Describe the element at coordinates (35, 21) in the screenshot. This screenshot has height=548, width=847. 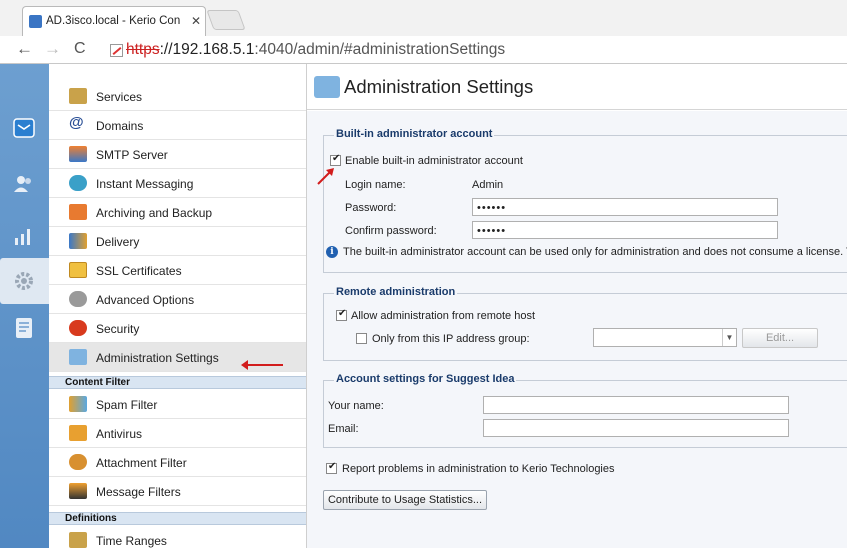
I see `kerio-favicon-icon` at that location.